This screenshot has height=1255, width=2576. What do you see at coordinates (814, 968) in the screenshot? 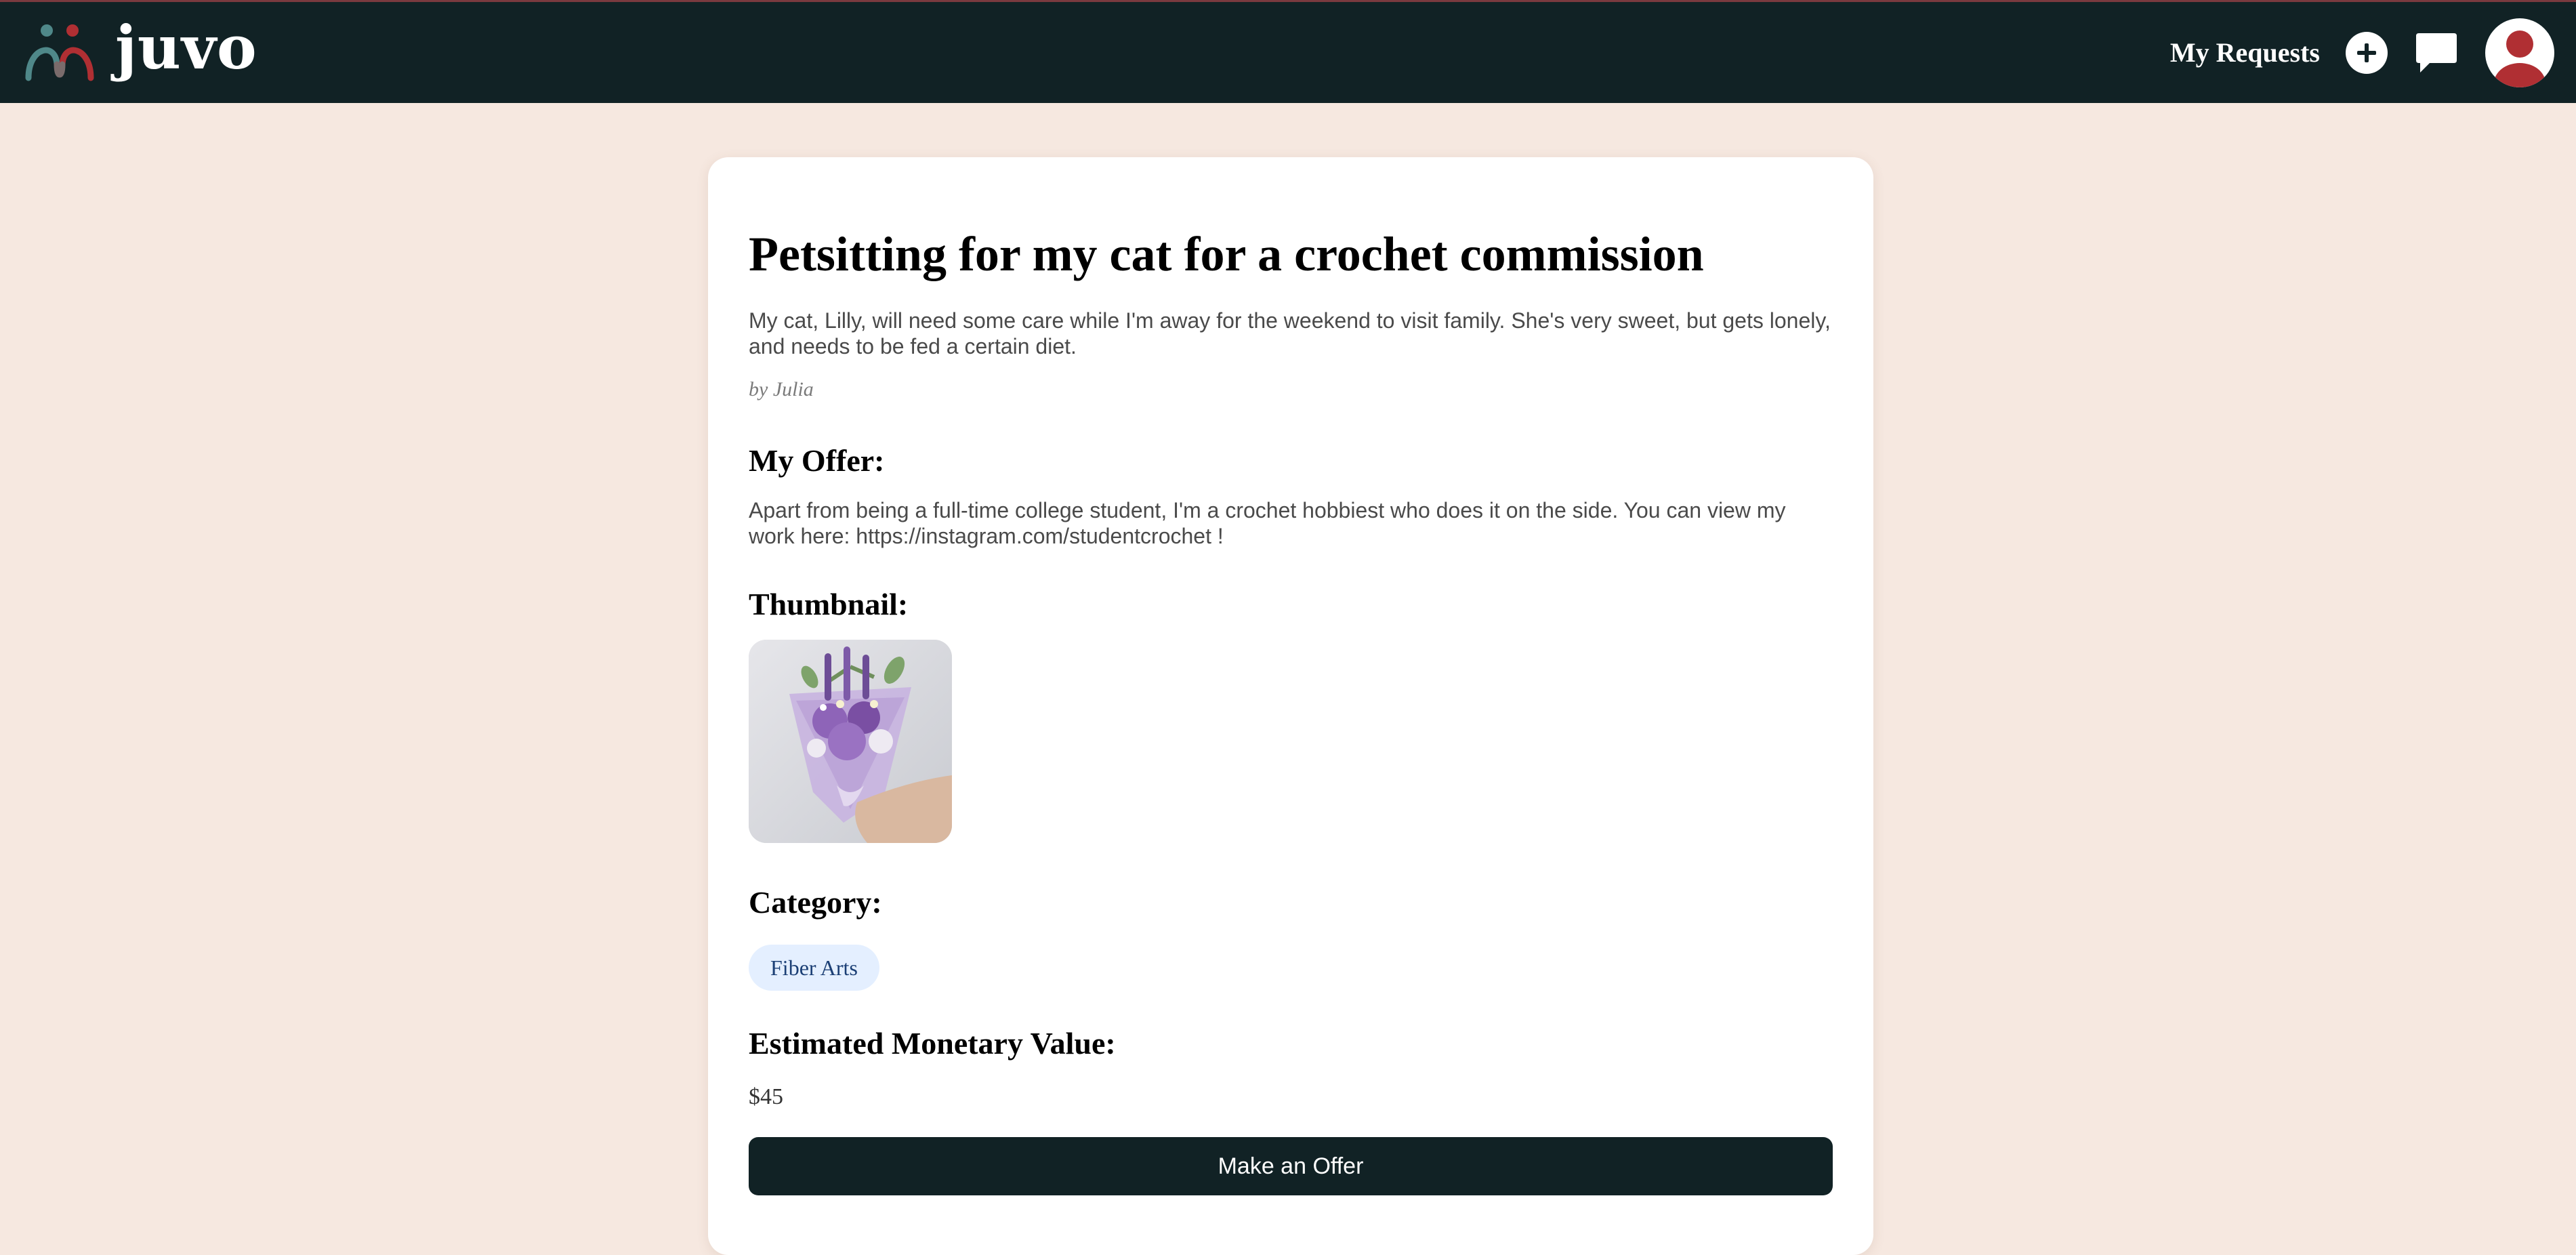
I see `category-chip: Fiber Arts` at bounding box center [814, 968].